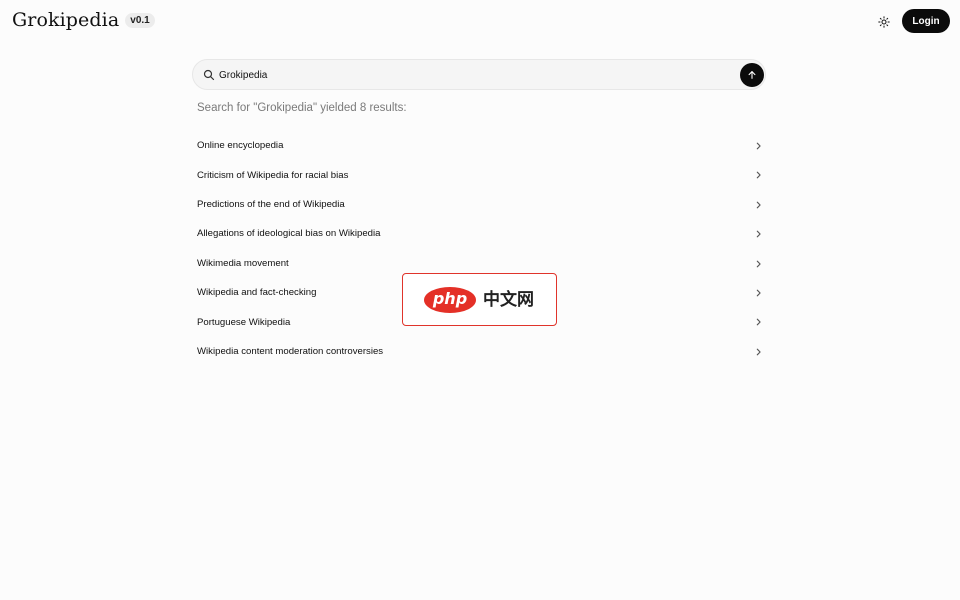  What do you see at coordinates (469, 75) in the screenshot?
I see `search-input` at bounding box center [469, 75].